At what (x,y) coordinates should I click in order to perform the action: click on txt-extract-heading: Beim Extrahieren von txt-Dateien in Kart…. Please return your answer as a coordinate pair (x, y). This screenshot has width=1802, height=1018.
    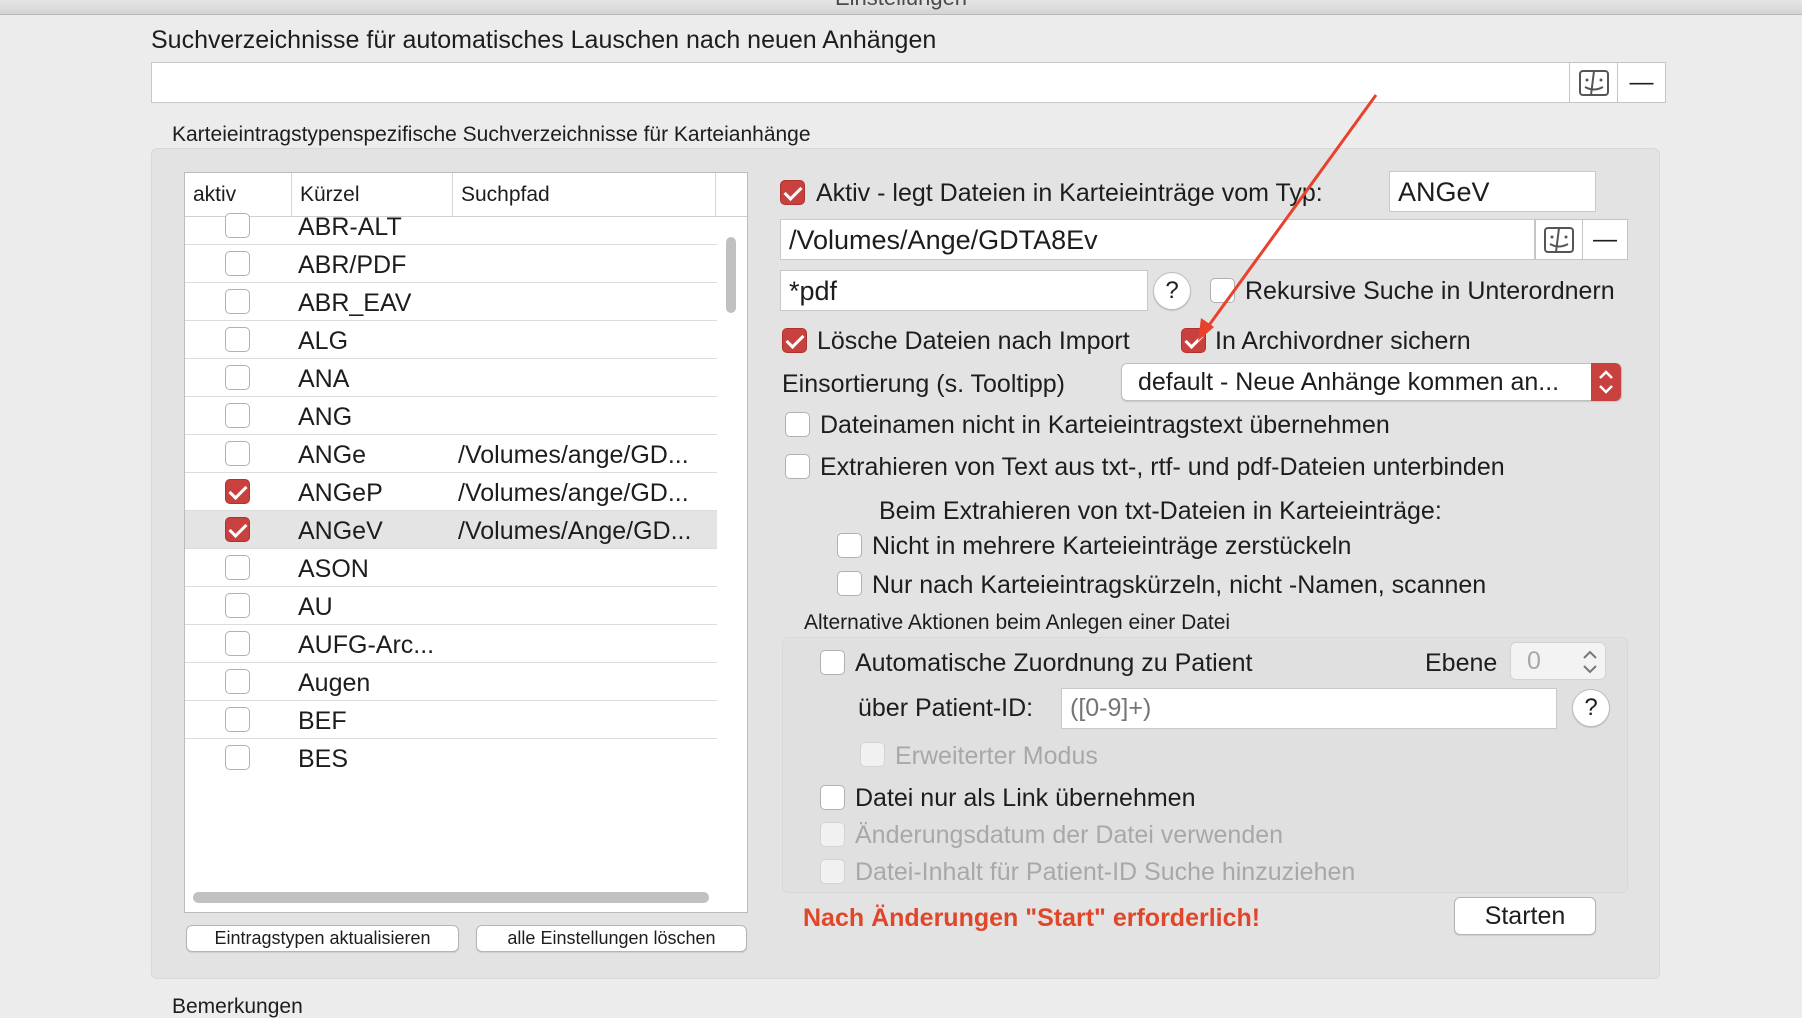
    Looking at the image, I should click on (1160, 511).